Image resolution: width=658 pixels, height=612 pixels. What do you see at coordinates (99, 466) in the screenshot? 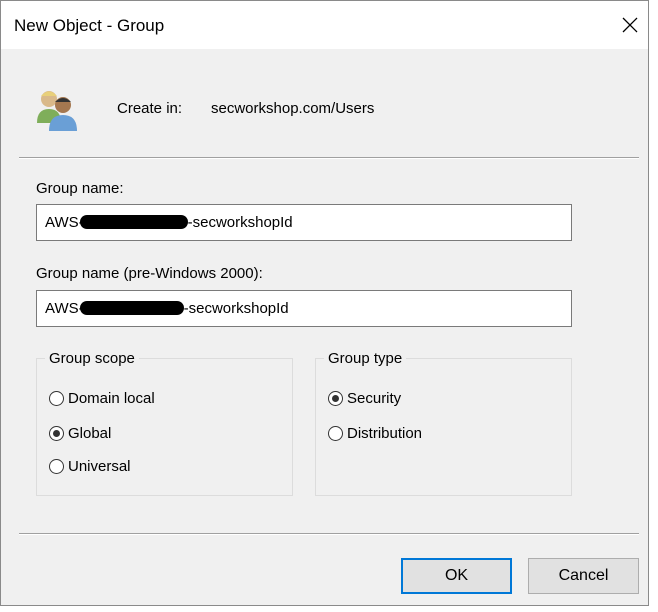
I see `radio-label: Universal` at bounding box center [99, 466].